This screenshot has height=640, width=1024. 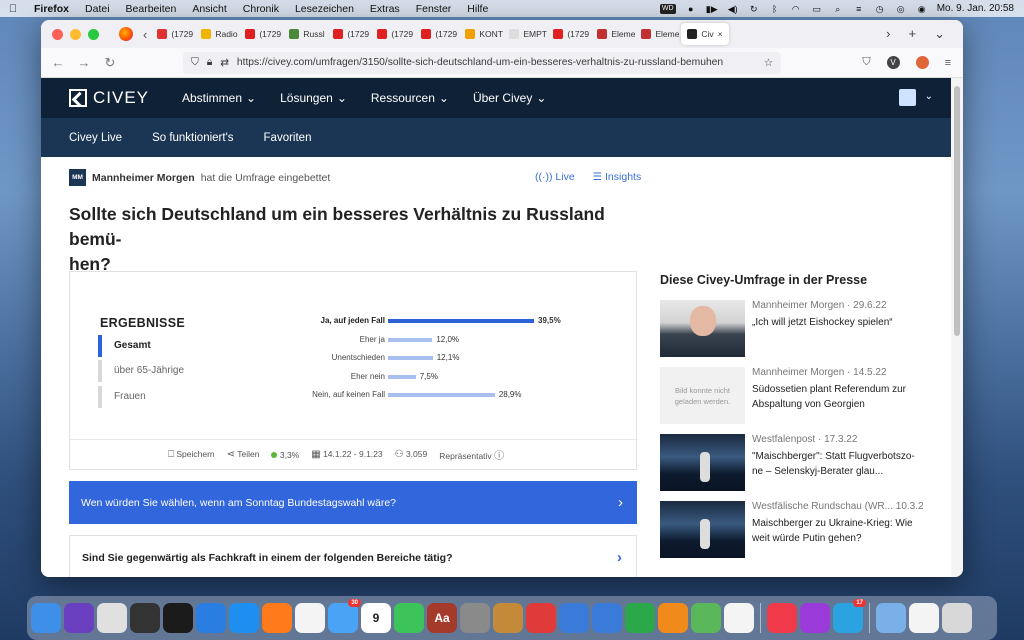 I want to click on dock-firefox-icon, so click(x=277, y=618).